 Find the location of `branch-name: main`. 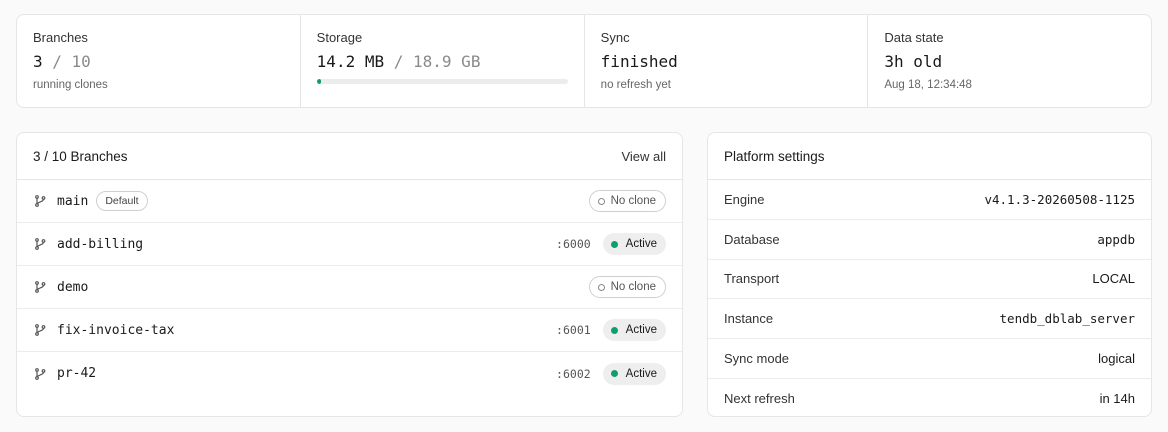

branch-name: main is located at coordinates (72, 201).